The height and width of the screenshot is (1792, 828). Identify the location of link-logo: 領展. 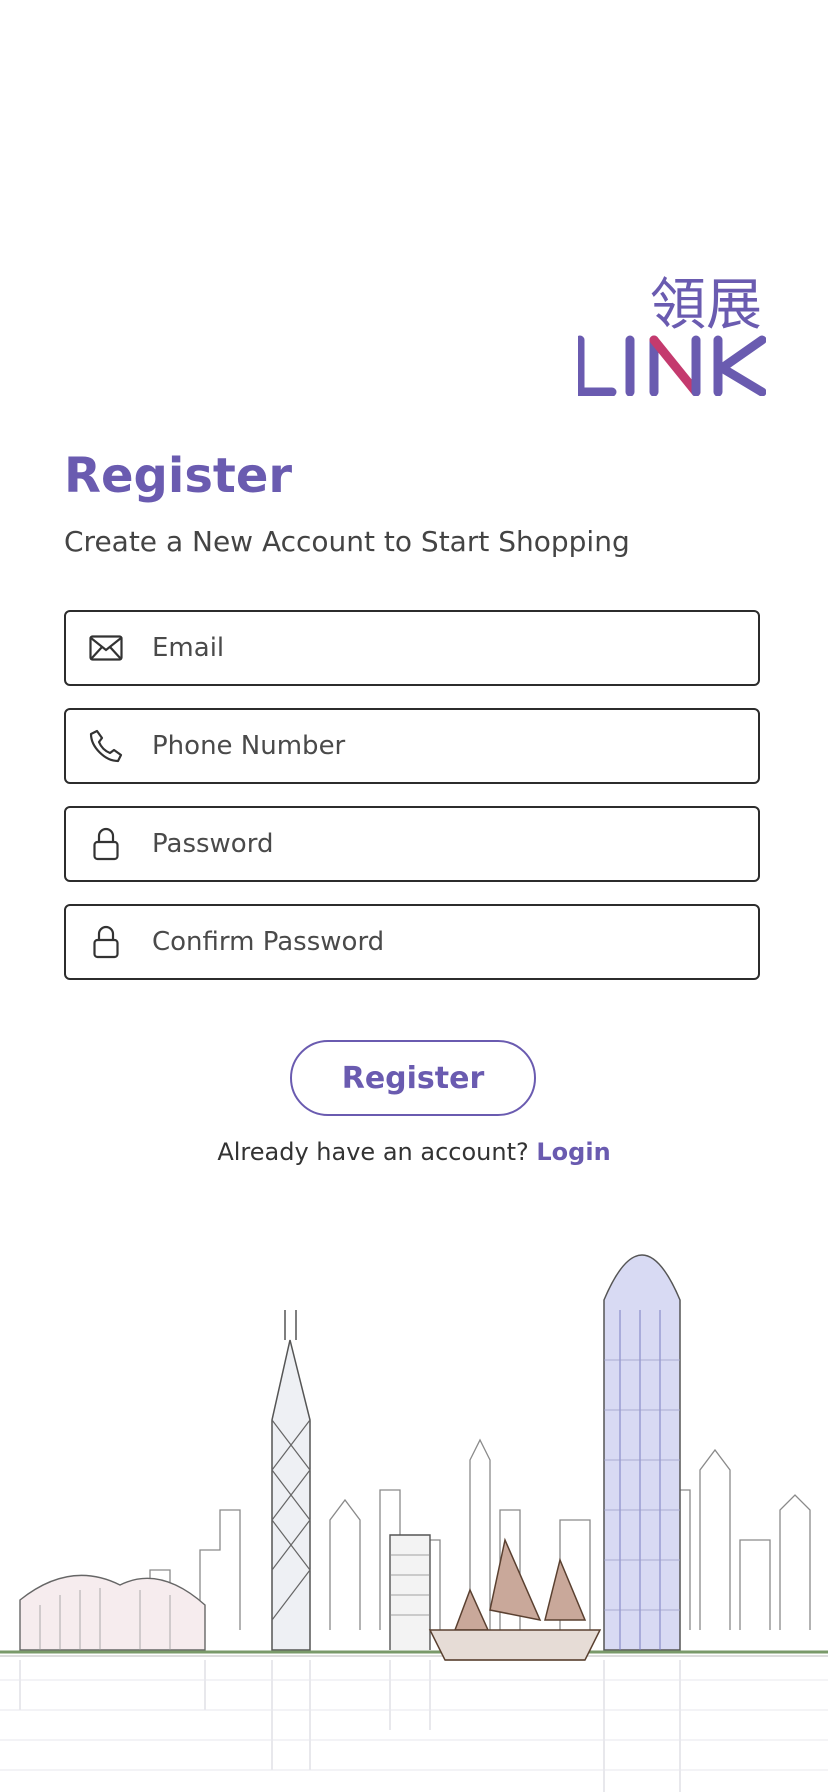
(671, 332).